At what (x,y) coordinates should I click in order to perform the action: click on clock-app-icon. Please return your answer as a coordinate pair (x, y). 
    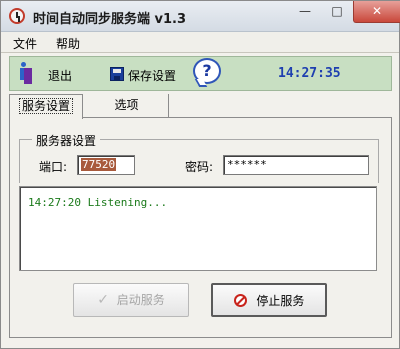
    Looking at the image, I should click on (17, 16).